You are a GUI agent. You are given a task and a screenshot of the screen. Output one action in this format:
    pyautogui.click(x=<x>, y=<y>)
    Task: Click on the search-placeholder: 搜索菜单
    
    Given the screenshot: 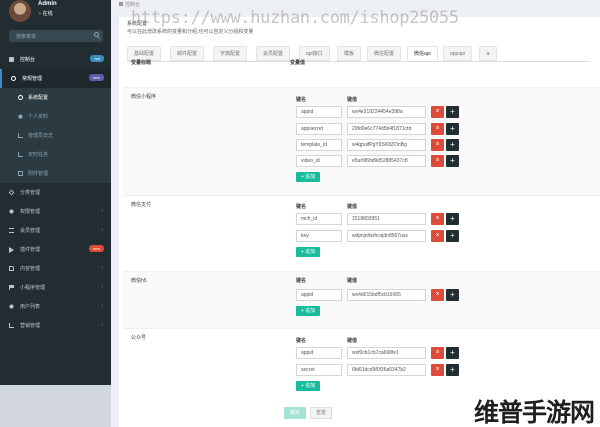 What is the action you would take?
    pyautogui.click(x=26, y=37)
    